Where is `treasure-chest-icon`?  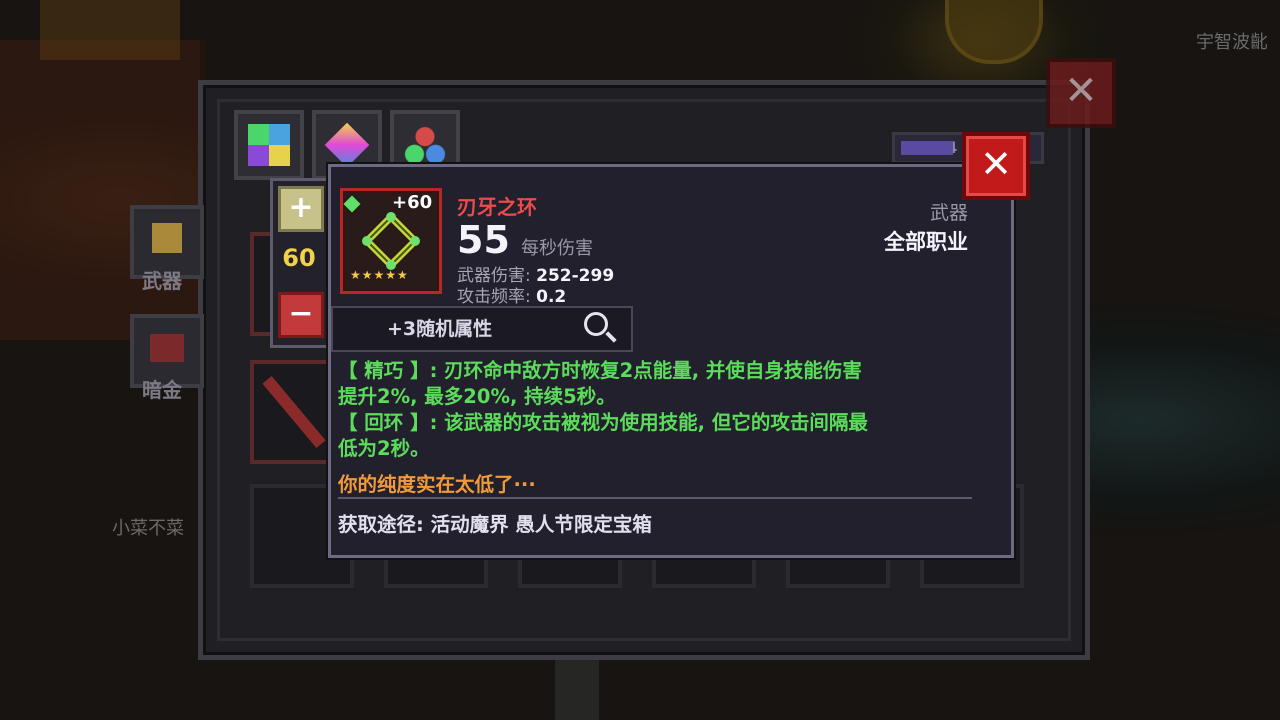
treasure-chest-icon is located at coordinates (167, 348).